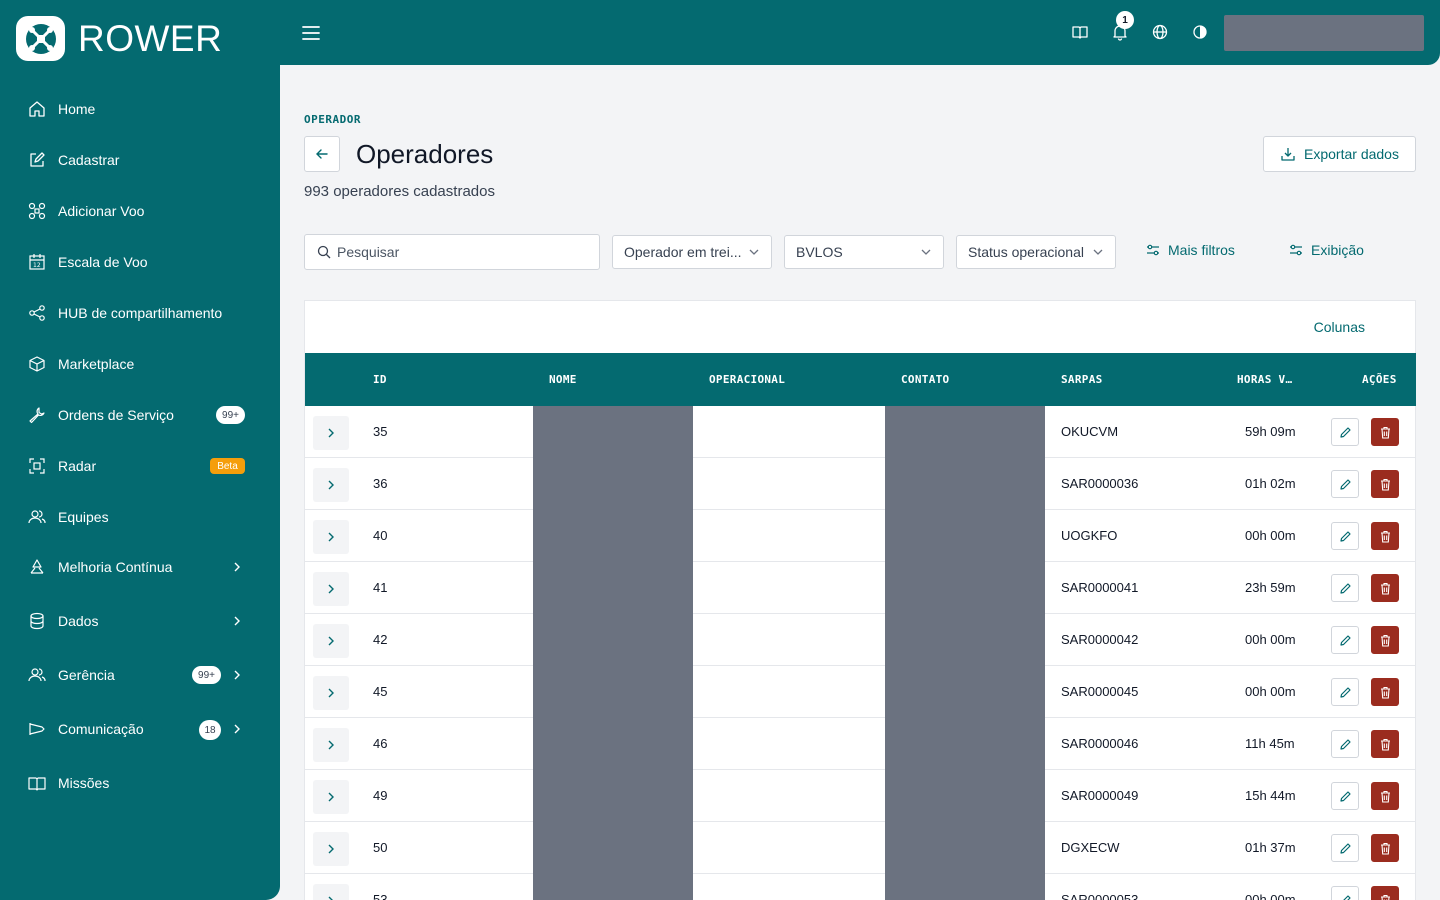  What do you see at coordinates (1339, 327) in the screenshot?
I see `columns-button: Colunas` at bounding box center [1339, 327].